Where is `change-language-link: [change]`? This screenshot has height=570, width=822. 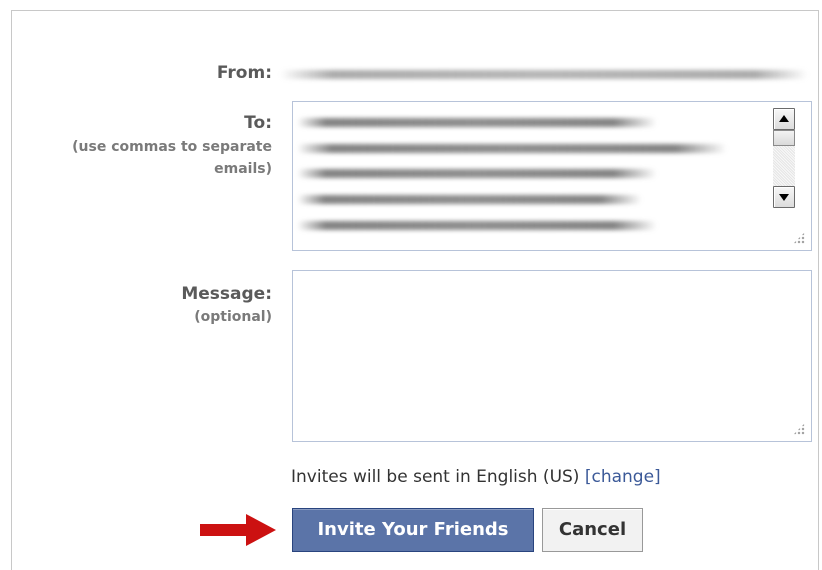 change-language-link: [change] is located at coordinates (623, 477).